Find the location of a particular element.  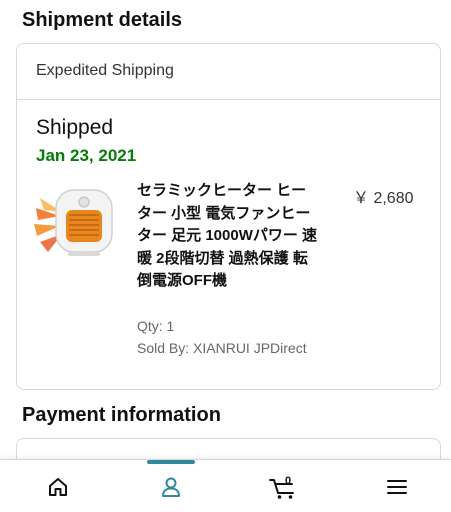

shipment-date: Jan 23, 2021 is located at coordinates (86, 155).